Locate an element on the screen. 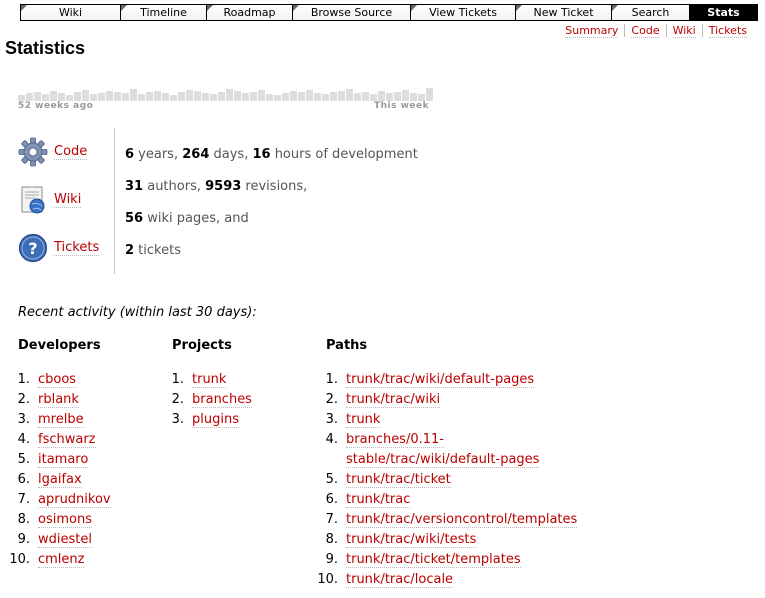 The image size is (765, 598). list-number: 2. is located at coordinates (177, 399).